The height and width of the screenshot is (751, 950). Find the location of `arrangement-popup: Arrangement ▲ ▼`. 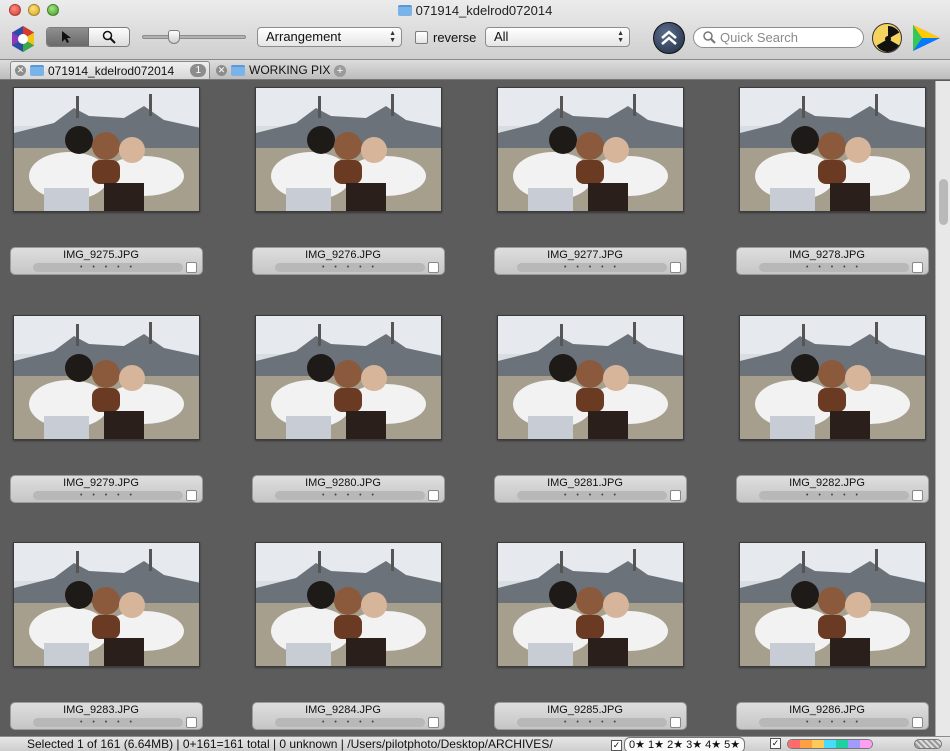

arrangement-popup: Arrangement ▲ ▼ is located at coordinates (329, 37).